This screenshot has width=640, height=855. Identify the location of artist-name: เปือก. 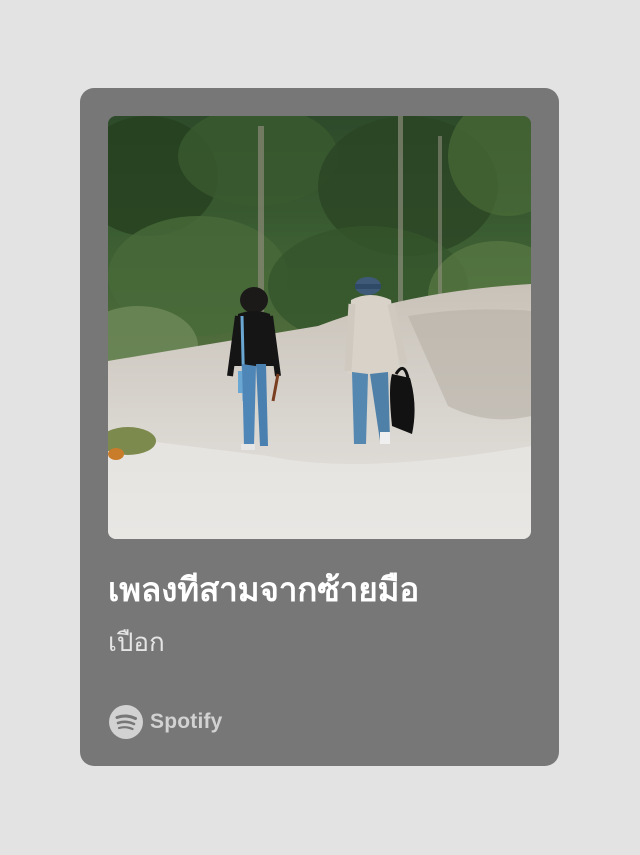
(136, 643).